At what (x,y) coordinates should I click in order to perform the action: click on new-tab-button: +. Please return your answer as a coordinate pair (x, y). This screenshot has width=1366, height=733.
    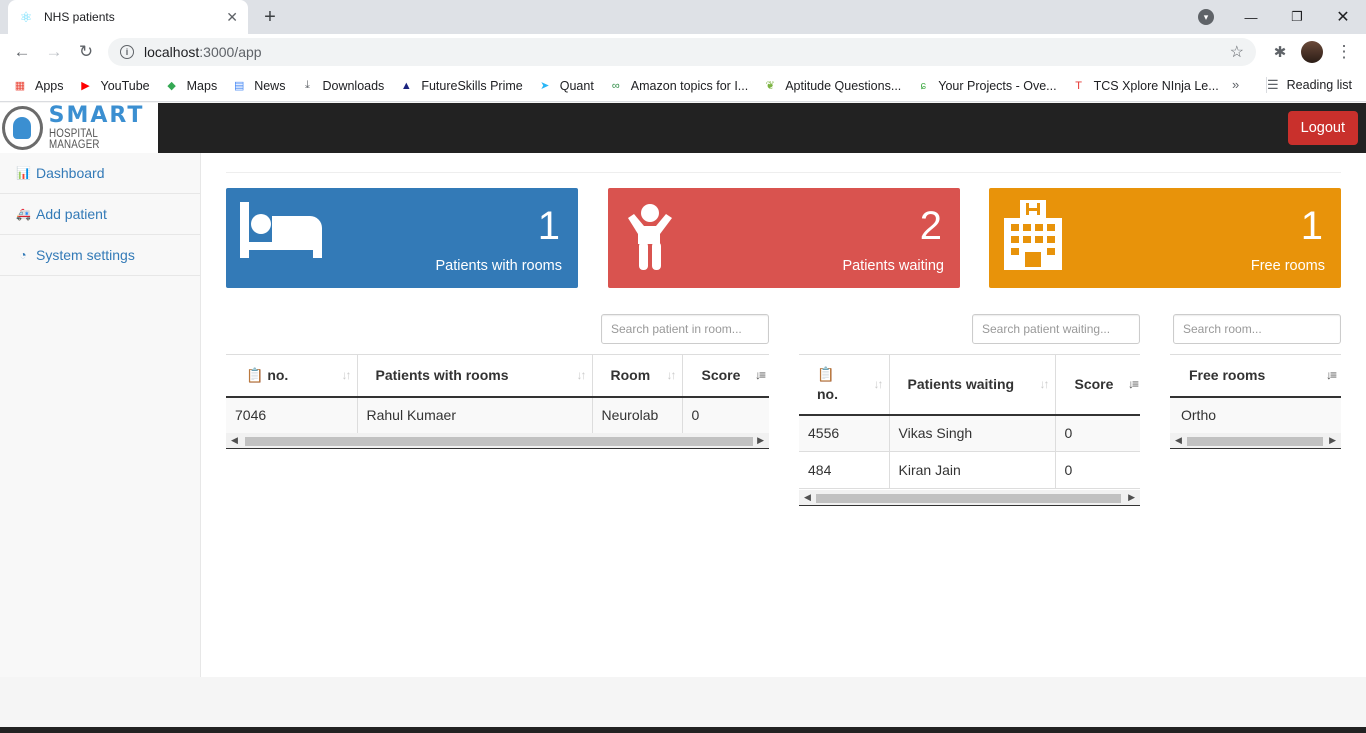
    Looking at the image, I should click on (270, 17).